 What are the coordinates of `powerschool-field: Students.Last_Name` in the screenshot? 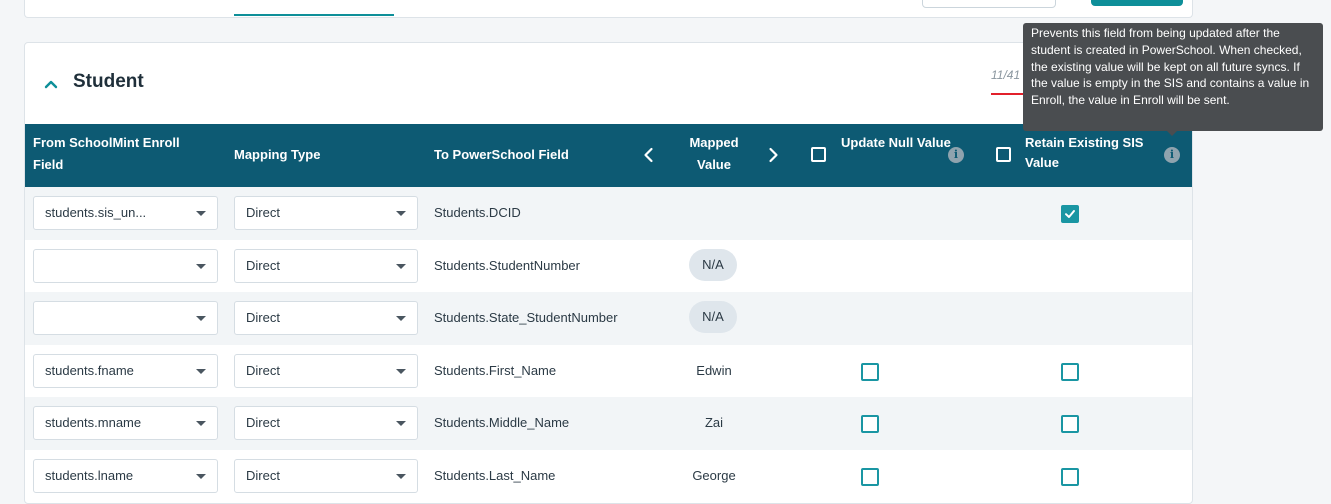 It's located at (495, 475).